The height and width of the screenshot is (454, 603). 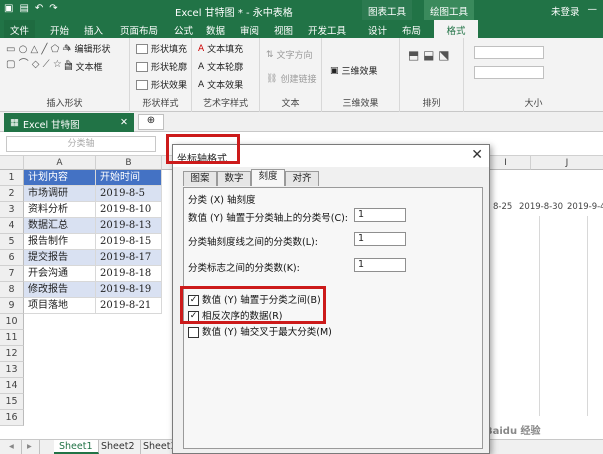 What do you see at coordinates (160, 104) in the screenshot?
I see `group-label: 形状样式` at bounding box center [160, 104].